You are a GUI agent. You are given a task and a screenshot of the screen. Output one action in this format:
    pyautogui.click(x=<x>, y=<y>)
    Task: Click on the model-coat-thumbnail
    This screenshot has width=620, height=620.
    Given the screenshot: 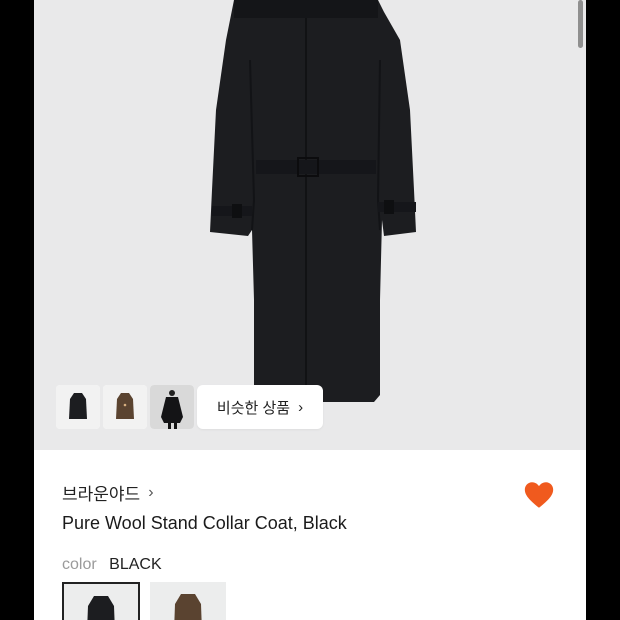 What is the action you would take?
    pyautogui.click(x=172, y=407)
    